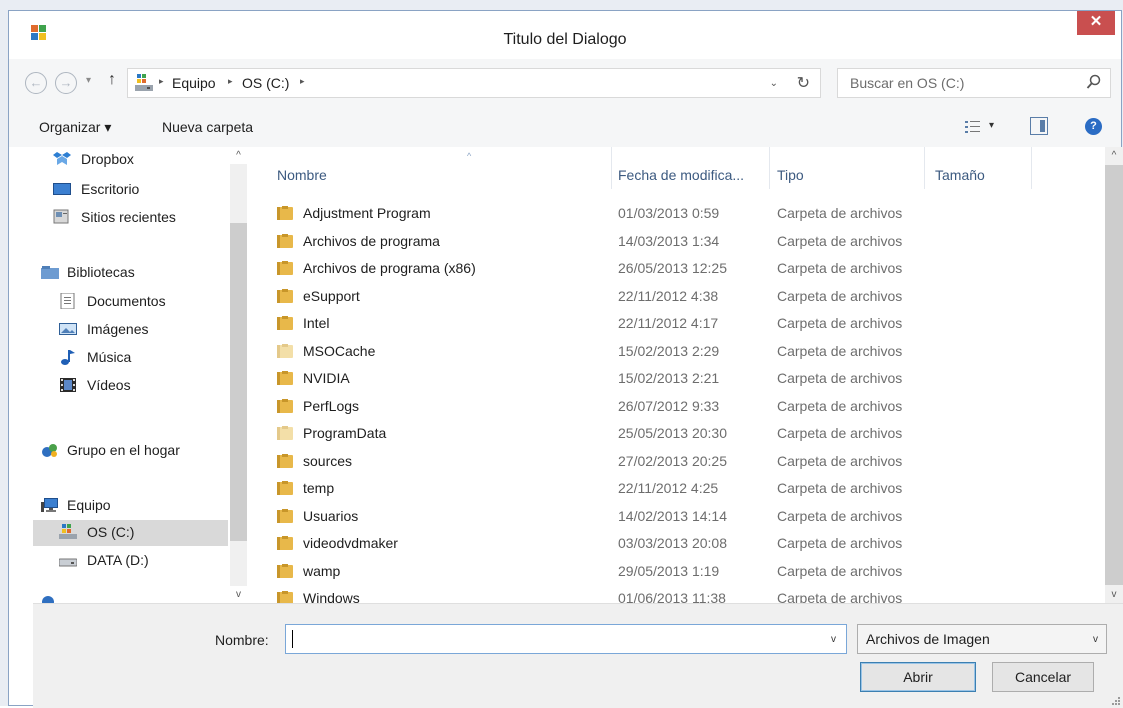 This screenshot has height=708, width=1123. What do you see at coordinates (669, 213) in the screenshot?
I see `file-date: 01/03/2013 0:59` at bounding box center [669, 213].